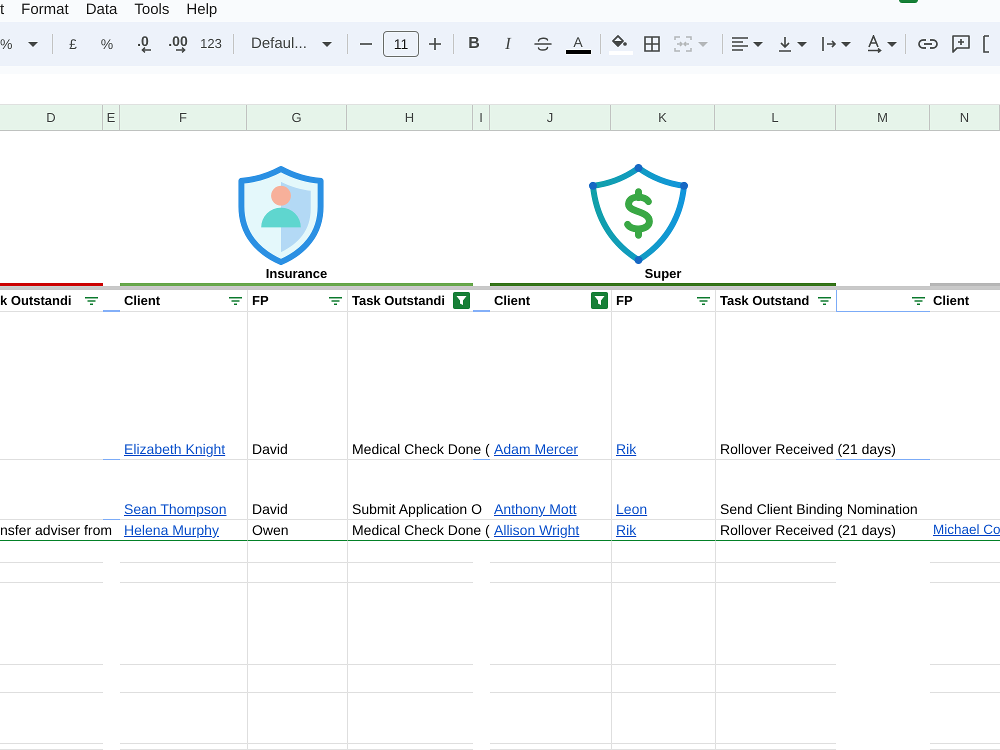  I want to click on minus-icon, so click(366, 44).